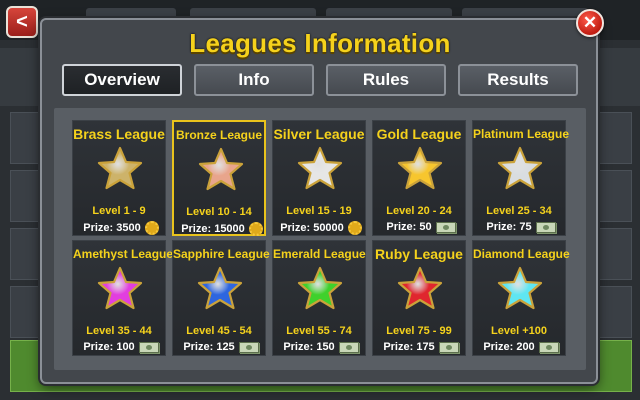  Describe the element at coordinates (419, 254) in the screenshot. I see `league-name: Ruby League` at that location.